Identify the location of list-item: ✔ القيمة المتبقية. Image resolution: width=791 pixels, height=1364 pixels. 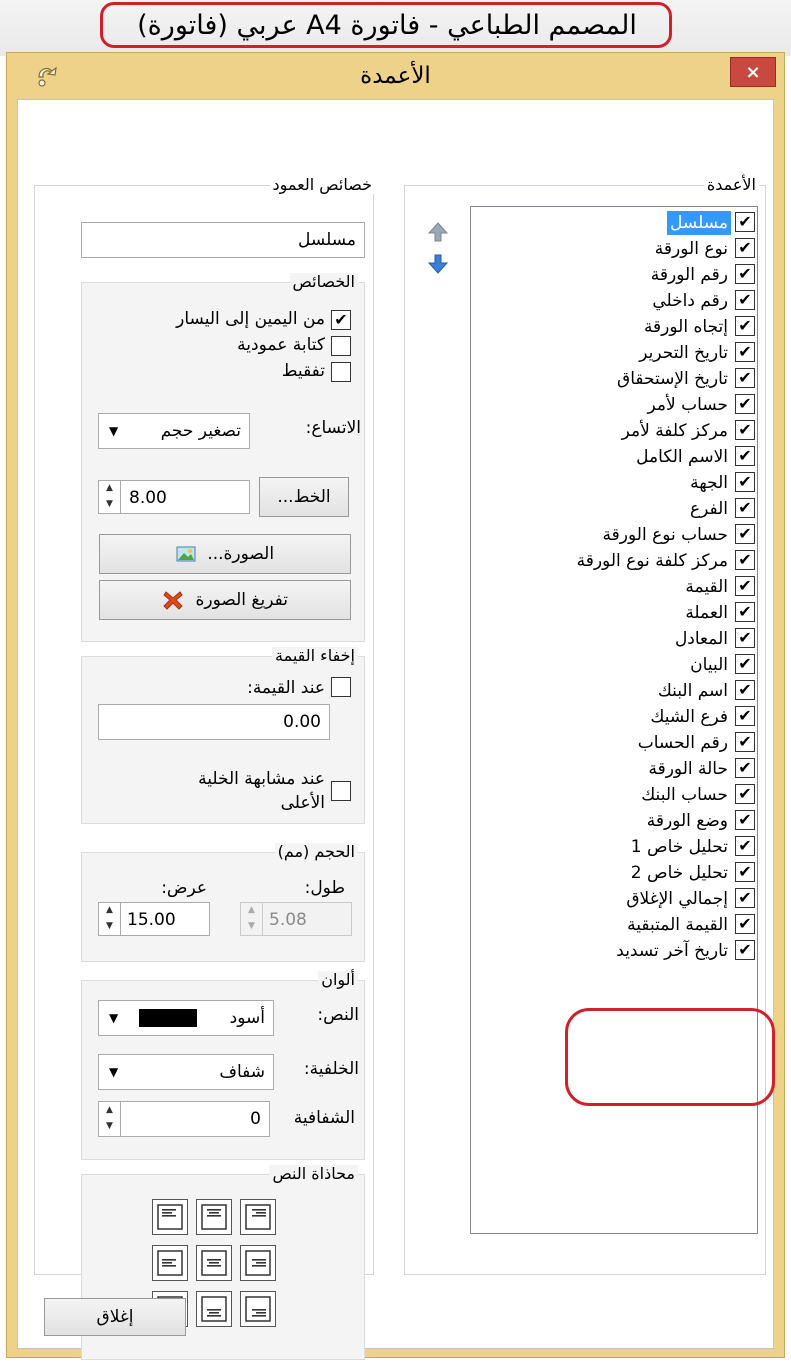
(614, 925).